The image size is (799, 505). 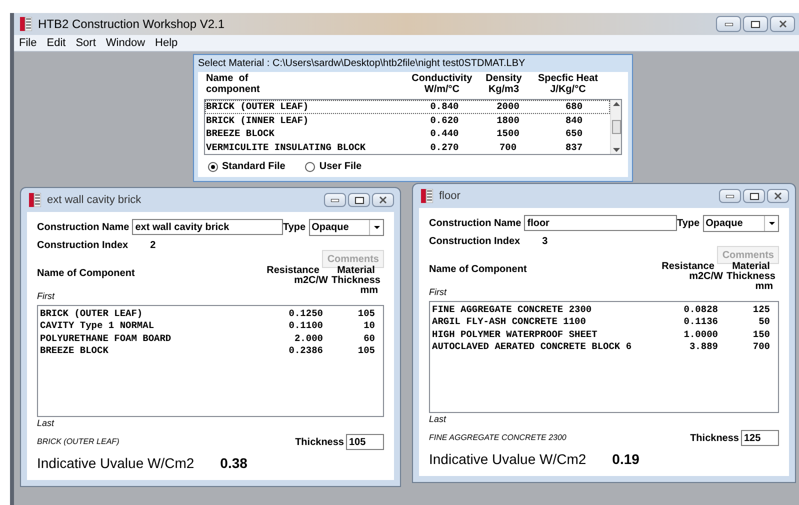 What do you see at coordinates (616, 104) in the screenshot?
I see `scroll-up-icon` at bounding box center [616, 104].